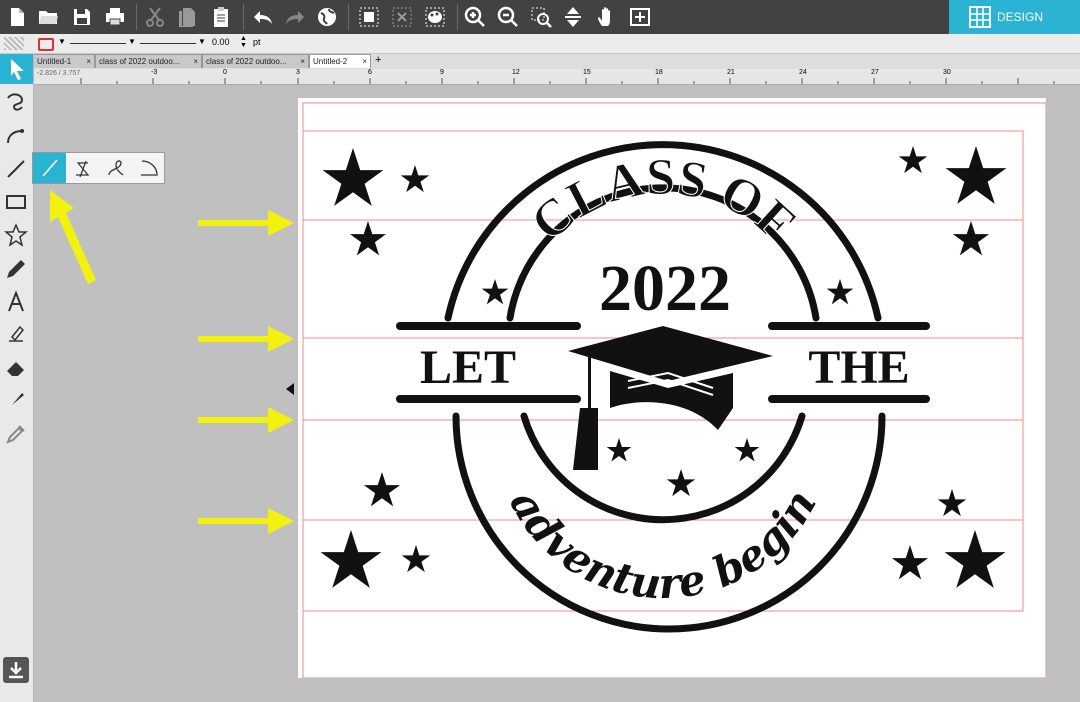 The height and width of the screenshot is (702, 1080). Describe the element at coordinates (327, 17) in the screenshot. I see `globe-icon` at that location.